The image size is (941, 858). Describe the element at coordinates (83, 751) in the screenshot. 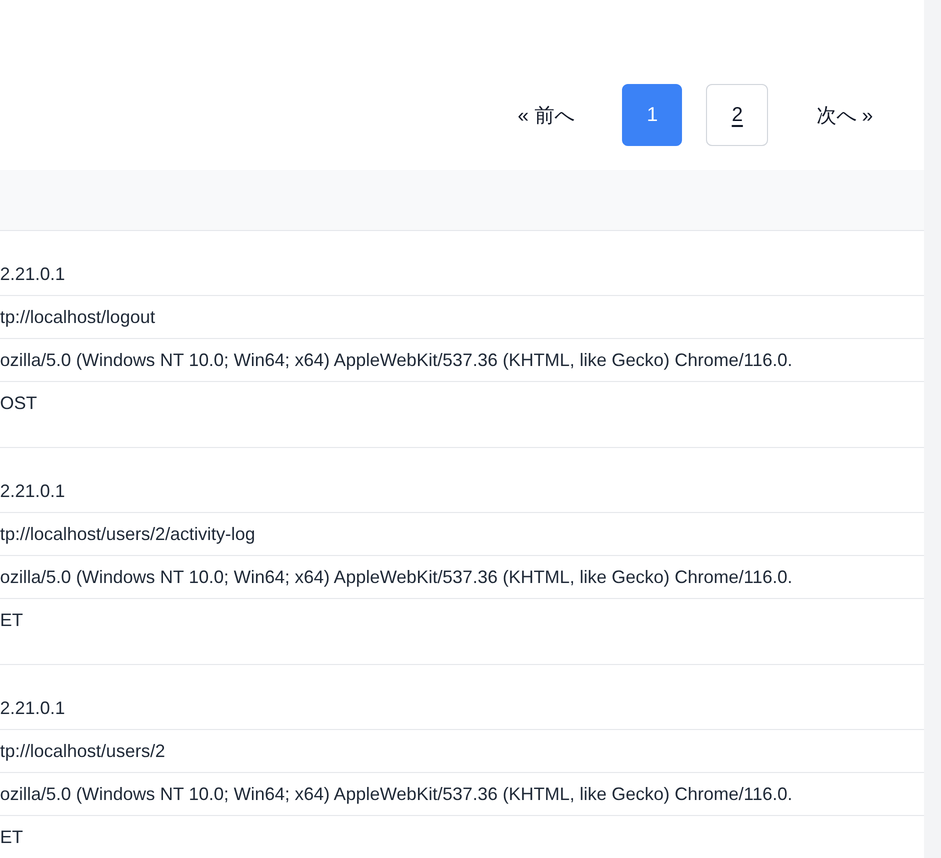

I see `request-url: tp://localhost/users/2` at that location.